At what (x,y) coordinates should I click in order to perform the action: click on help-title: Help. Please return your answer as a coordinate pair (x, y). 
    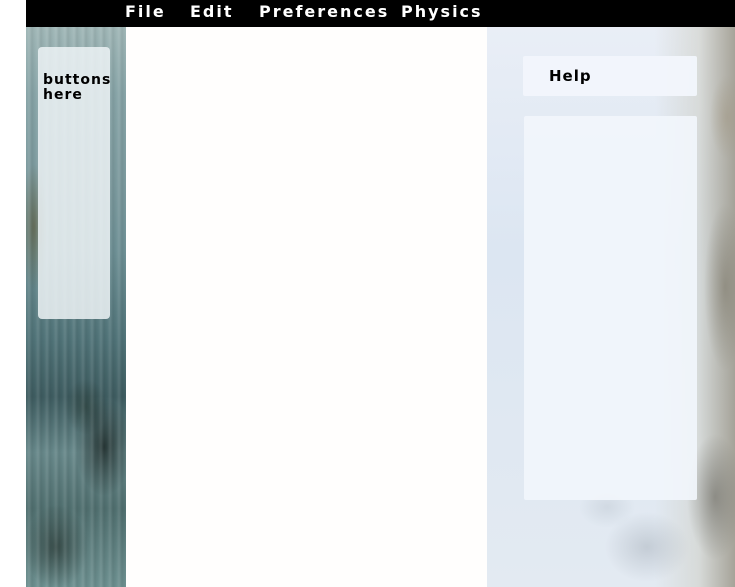
    Looking at the image, I should click on (570, 76).